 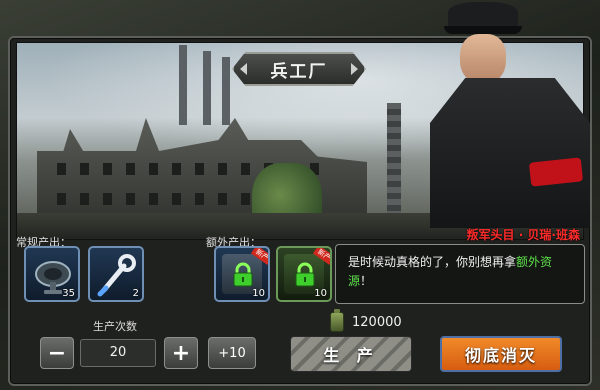 I want to click on cost-display: 120000, so click(x=366, y=320).